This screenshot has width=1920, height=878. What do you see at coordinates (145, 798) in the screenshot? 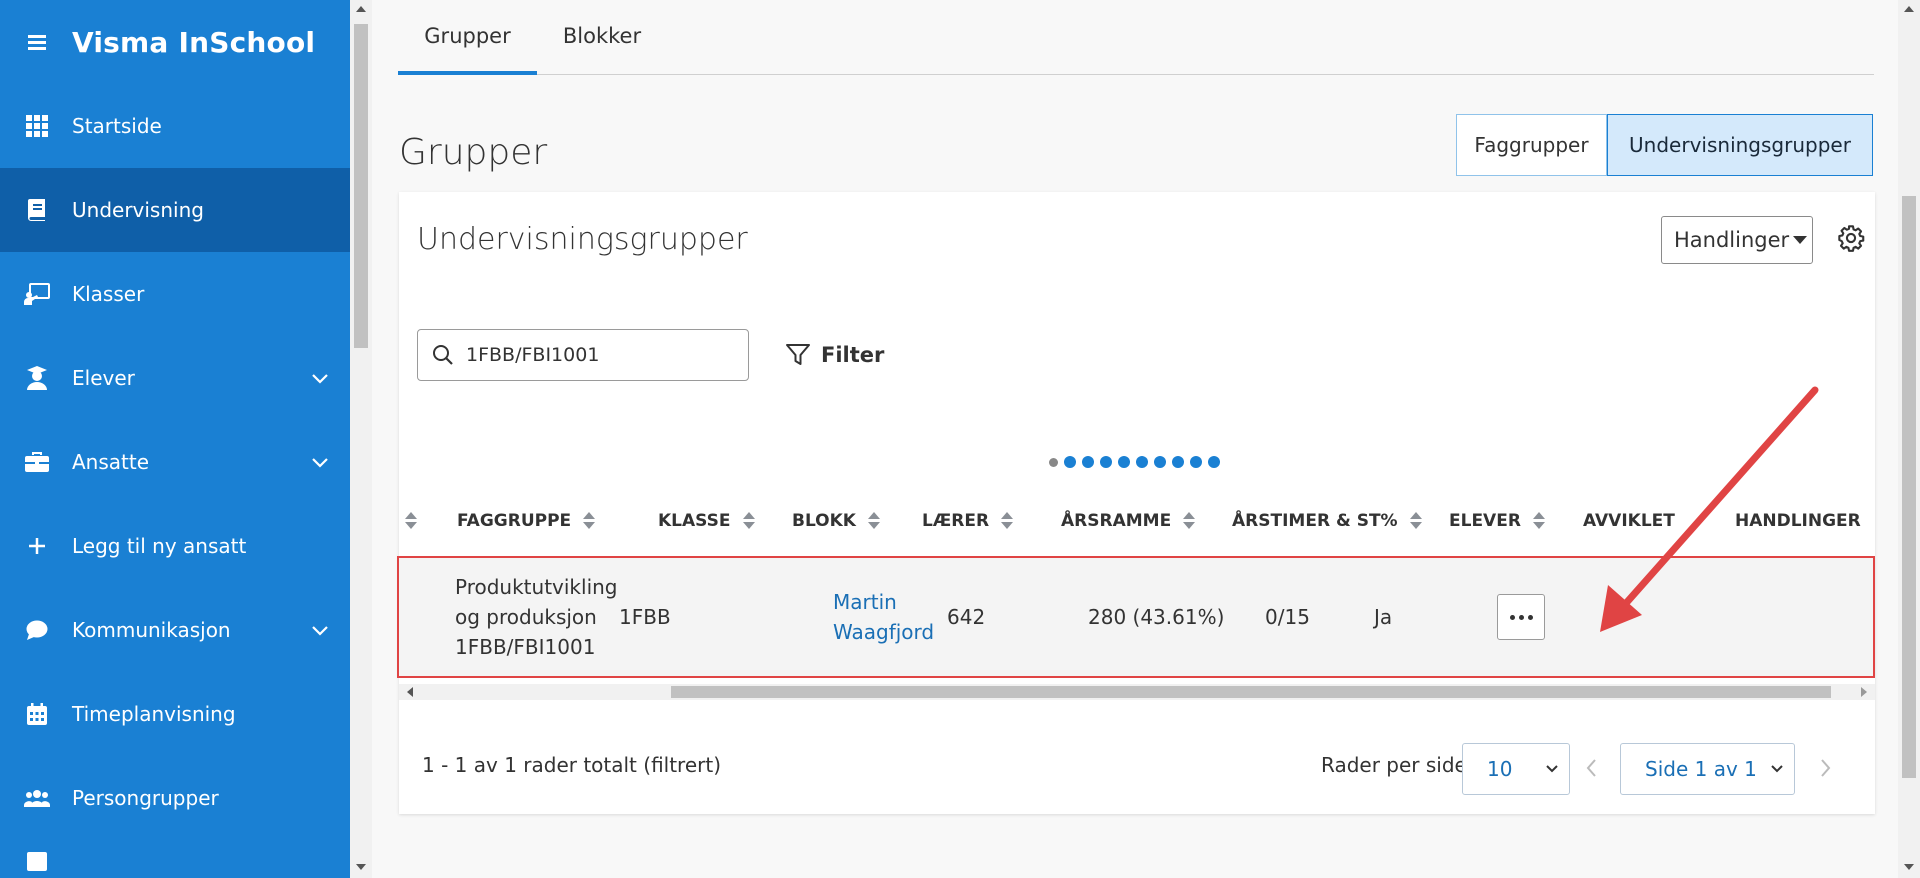
I see `sidebar-item-label: Persongrupper` at bounding box center [145, 798].